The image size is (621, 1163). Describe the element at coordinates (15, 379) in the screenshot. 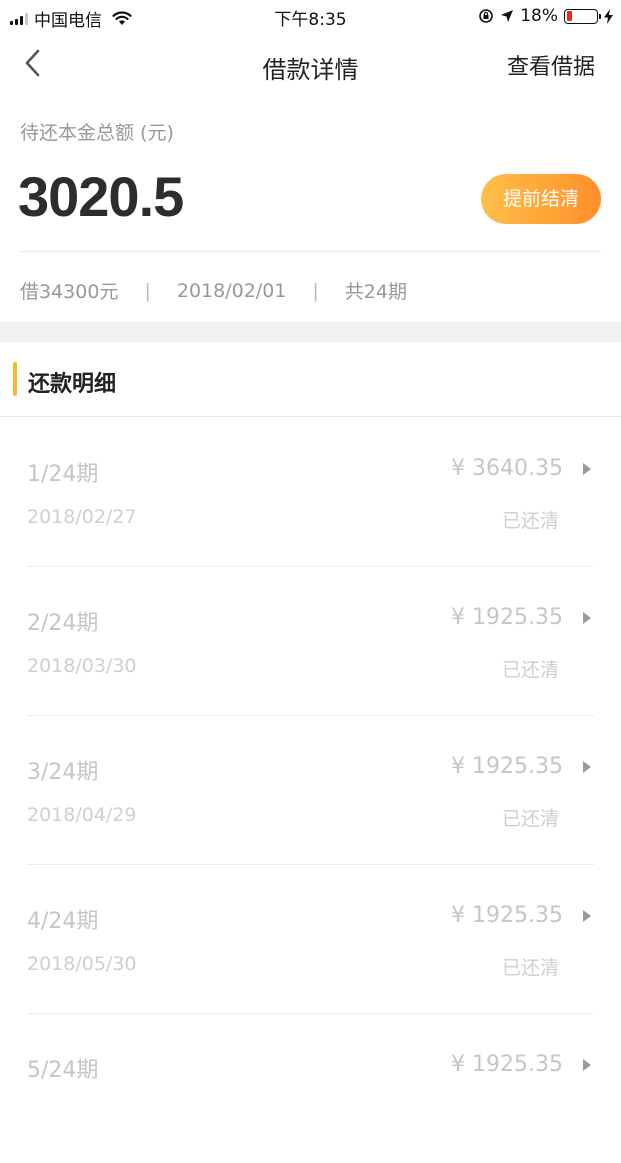

I see `section-accent-bar` at that location.